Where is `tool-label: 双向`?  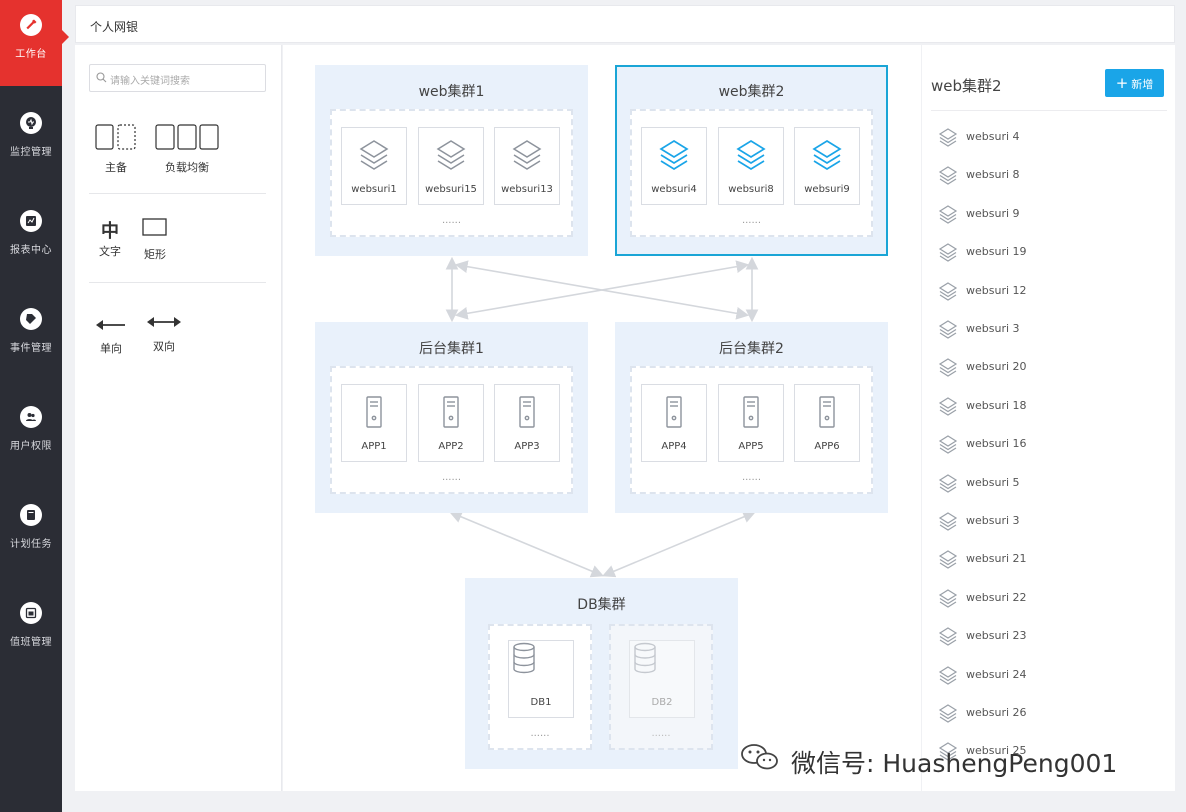 tool-label: 双向 is located at coordinates (164, 346).